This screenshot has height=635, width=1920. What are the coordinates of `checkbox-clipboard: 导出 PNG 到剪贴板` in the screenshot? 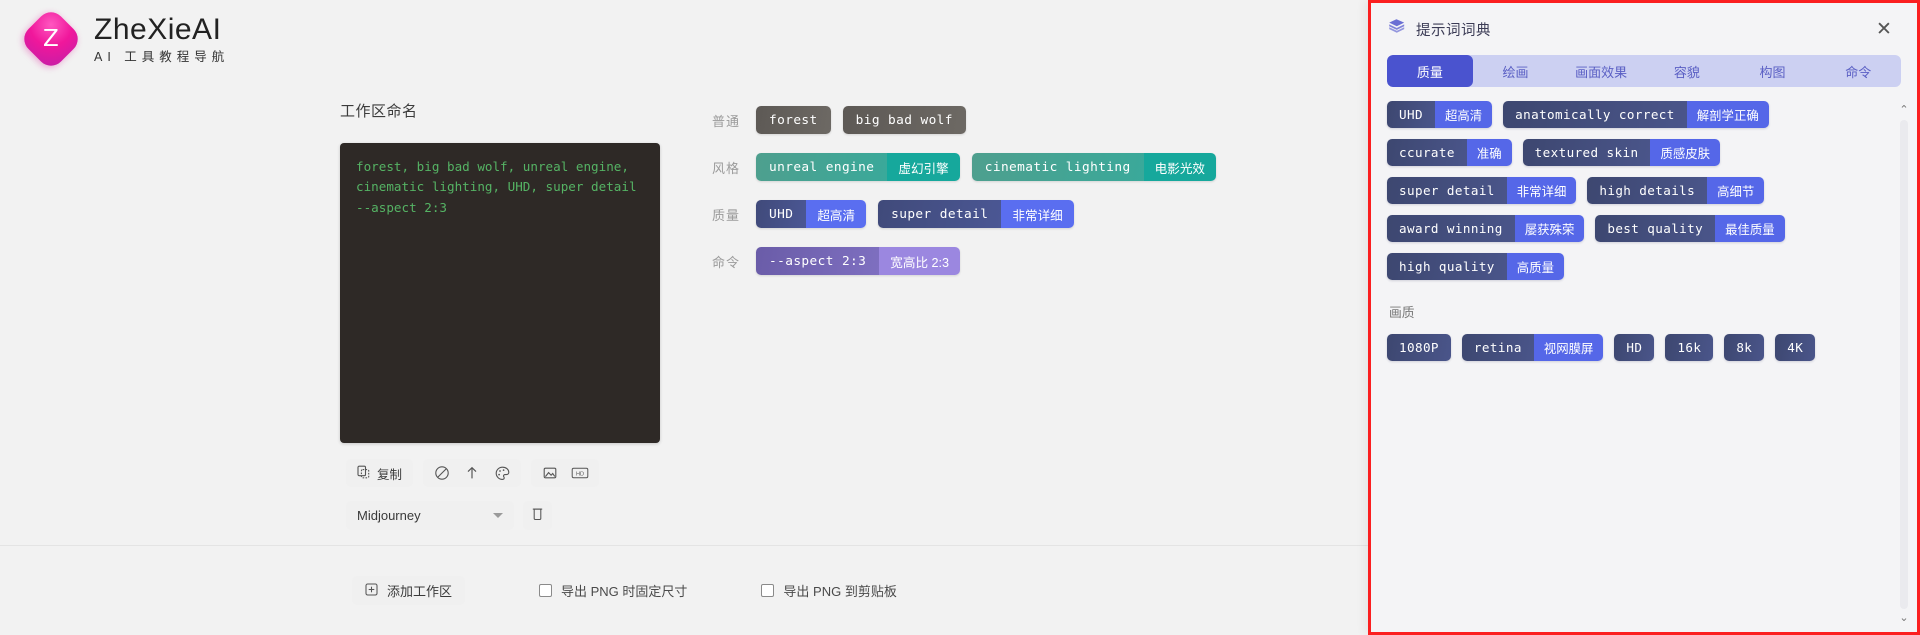 It's located at (829, 590).